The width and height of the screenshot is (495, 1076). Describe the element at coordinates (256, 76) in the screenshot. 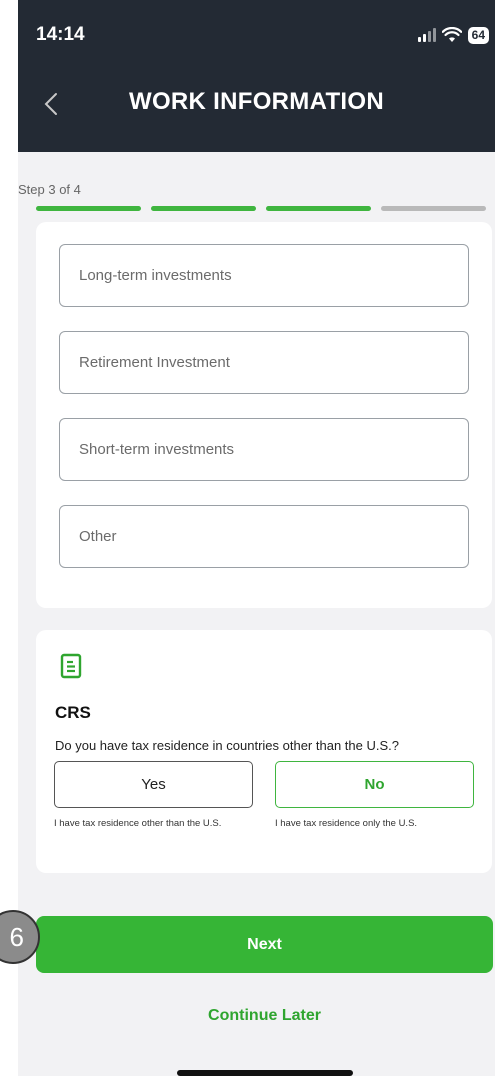

I see `app-header: 14:14 64 WORK INFORMATION` at that location.